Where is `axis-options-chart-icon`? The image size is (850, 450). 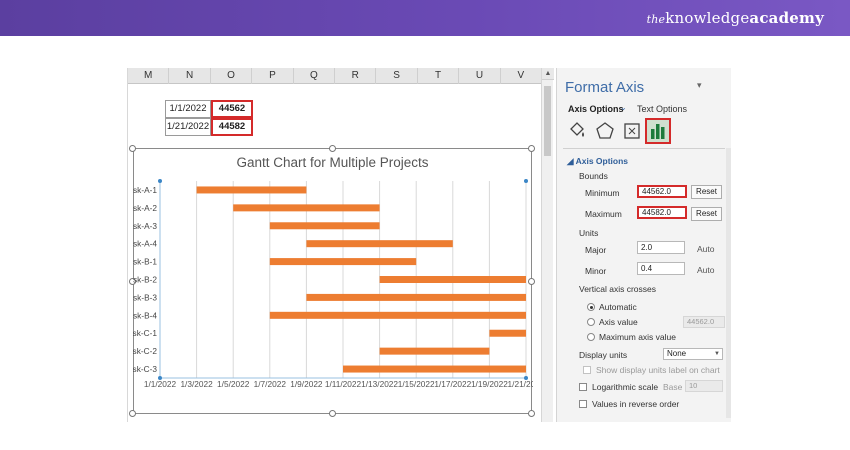 axis-options-chart-icon is located at coordinates (658, 131).